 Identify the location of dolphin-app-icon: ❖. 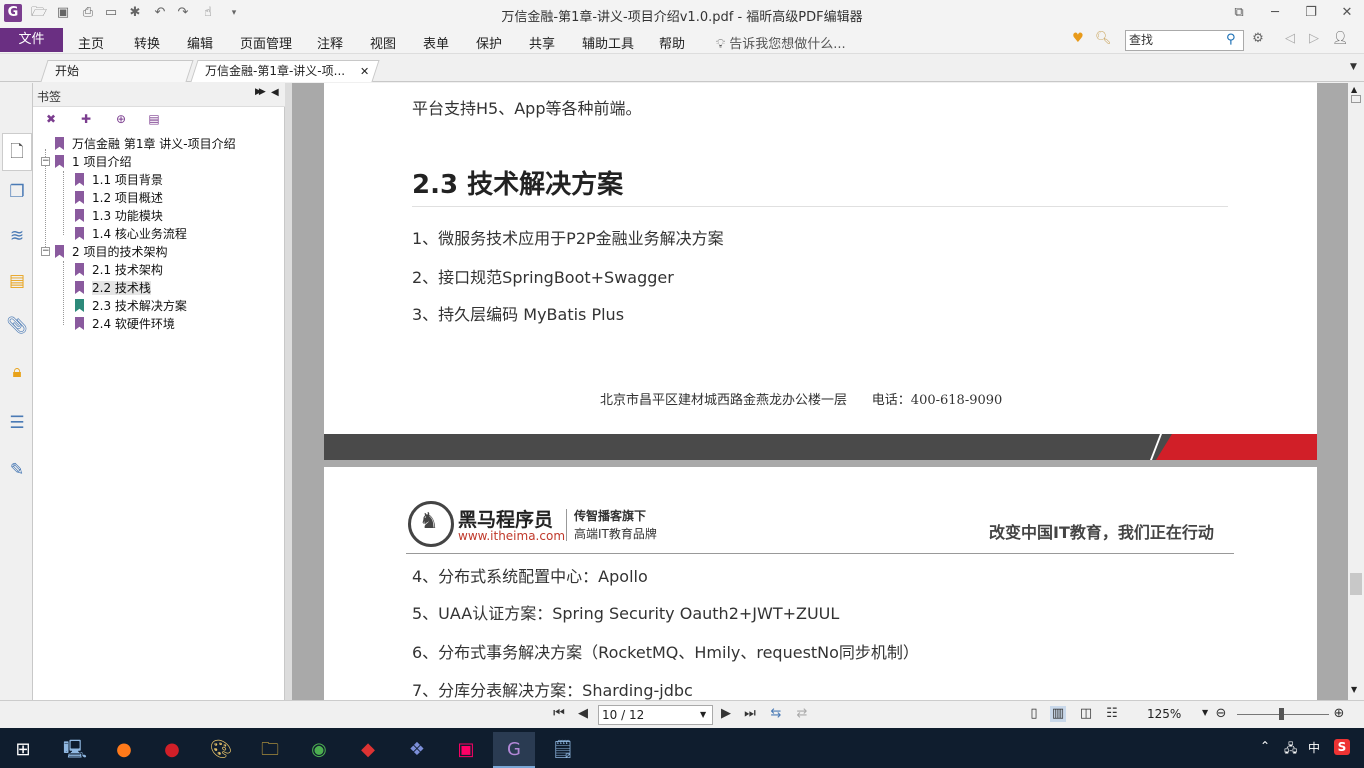
(417, 750).